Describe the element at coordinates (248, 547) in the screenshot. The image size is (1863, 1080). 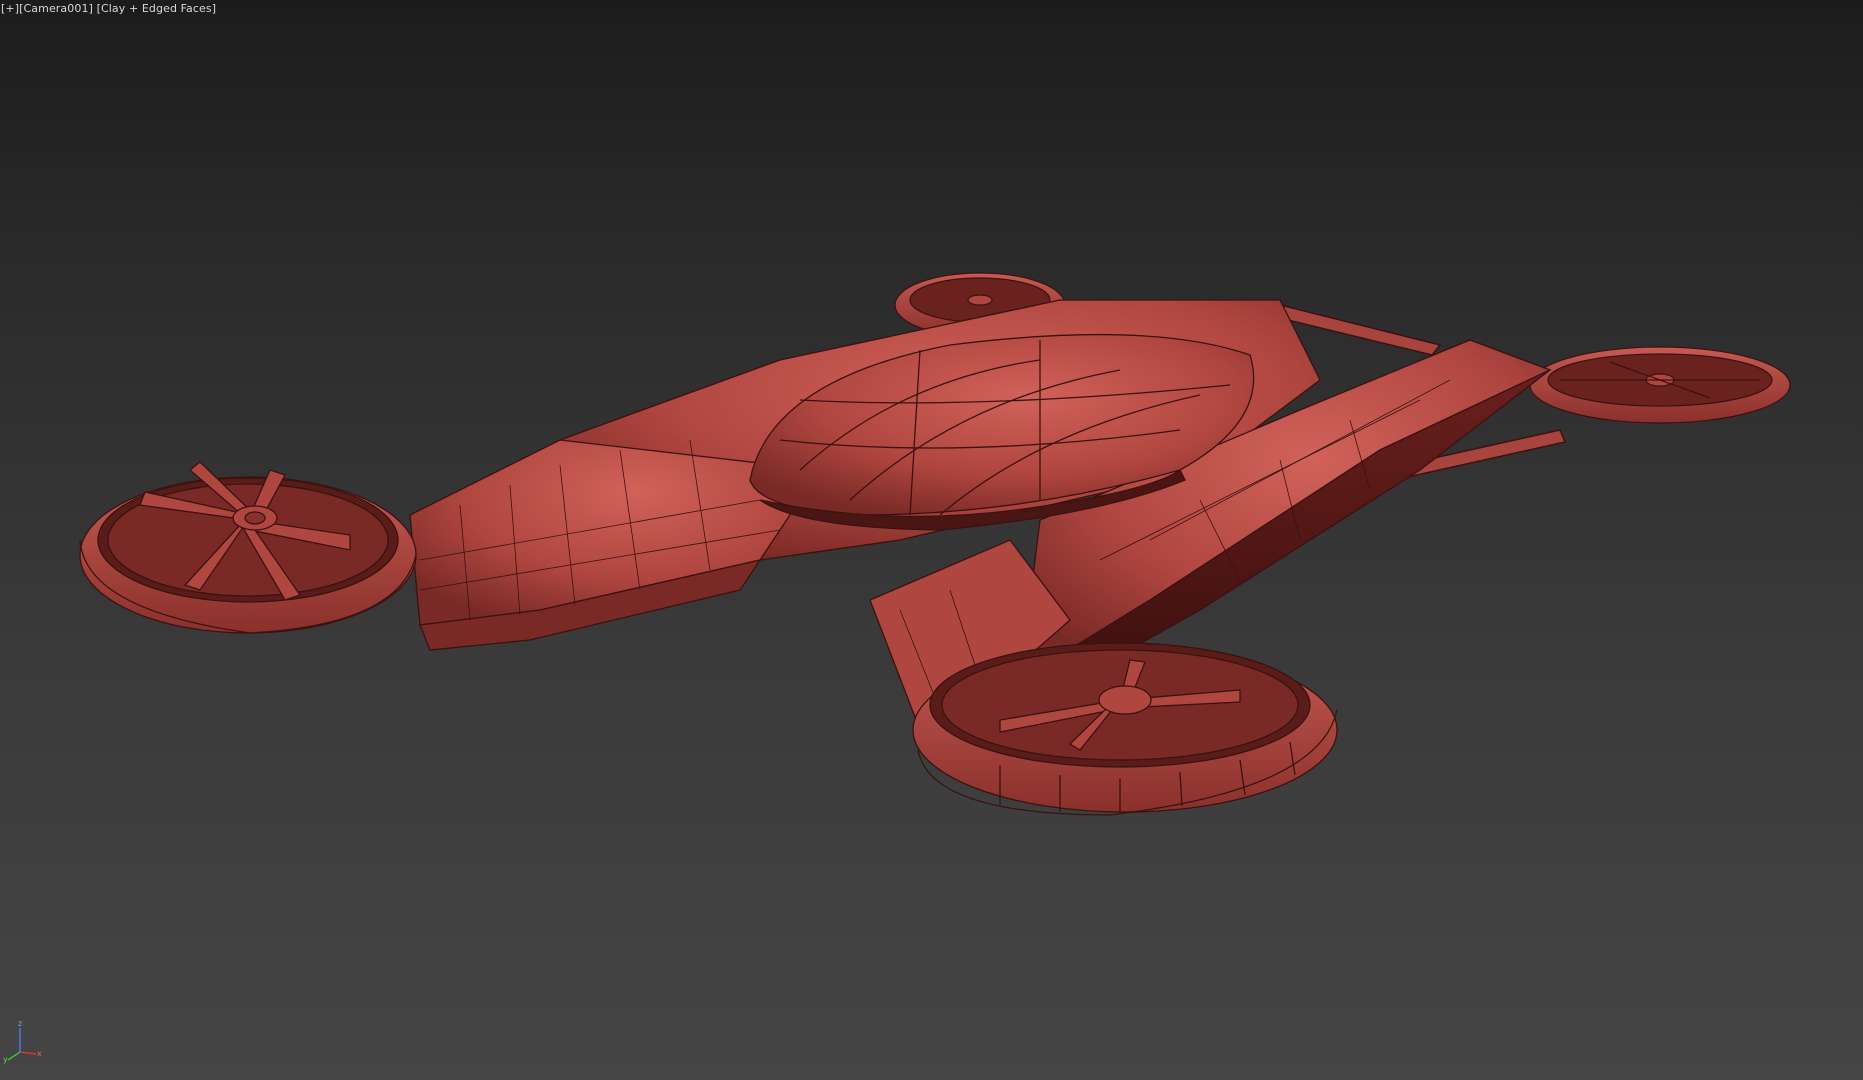
I see `rotor-front-left` at that location.